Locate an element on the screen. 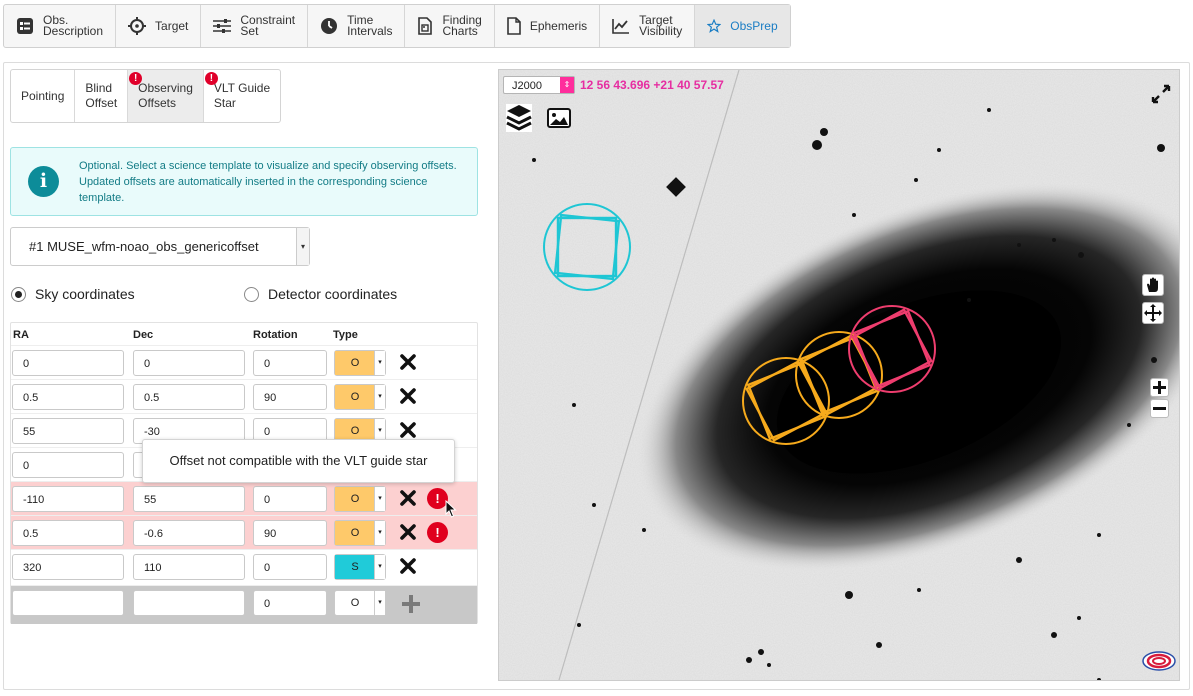  layers-icon is located at coordinates (519, 118).